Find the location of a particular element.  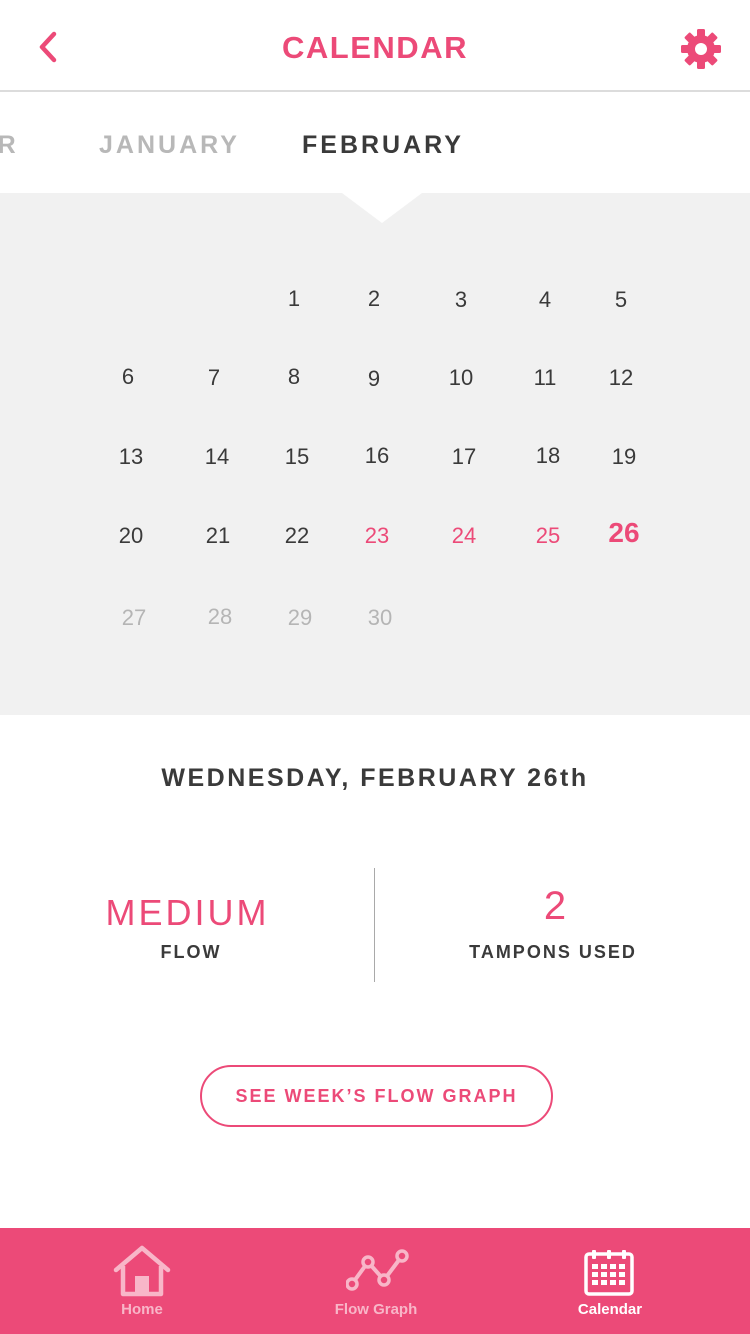

day-20: 20 is located at coordinates (131, 536).